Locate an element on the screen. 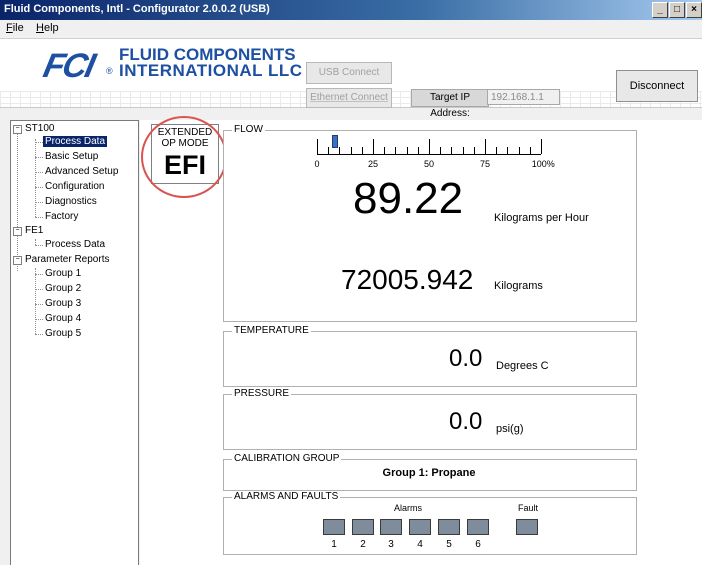  close-button: × is located at coordinates (694, 10).